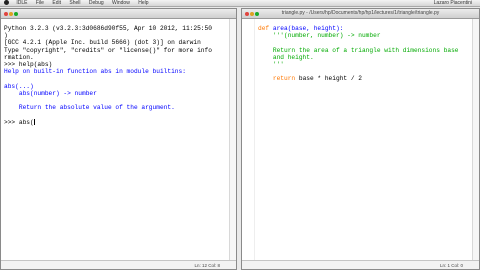  What do you see at coordinates (475, 139) in the screenshot?
I see `editor-scrollbar` at bounding box center [475, 139].